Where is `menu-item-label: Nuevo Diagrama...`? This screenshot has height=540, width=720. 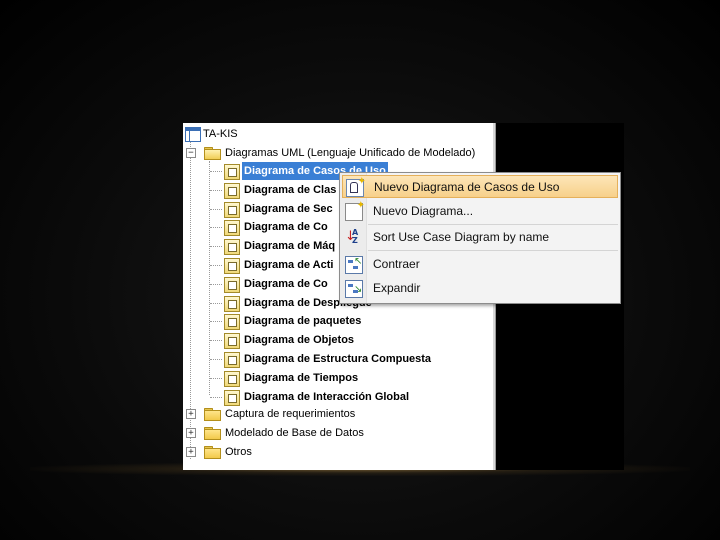 menu-item-label: Nuevo Diagrama... is located at coordinates (423, 211).